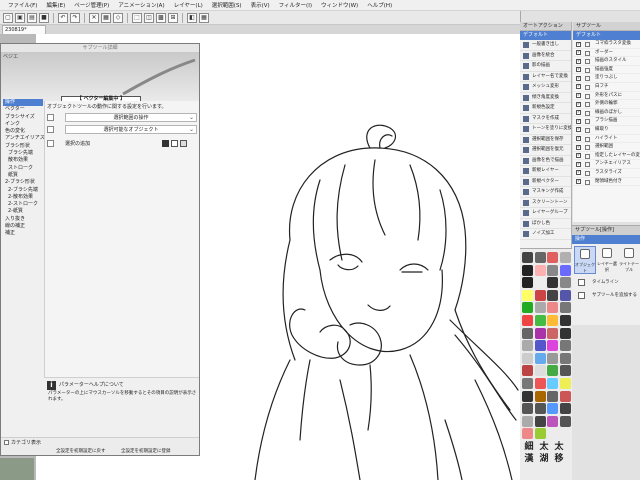 Image resolution: width=640 pixels, height=480 pixels. I want to click on brush-preset-icon: 移, so click(559, 459).